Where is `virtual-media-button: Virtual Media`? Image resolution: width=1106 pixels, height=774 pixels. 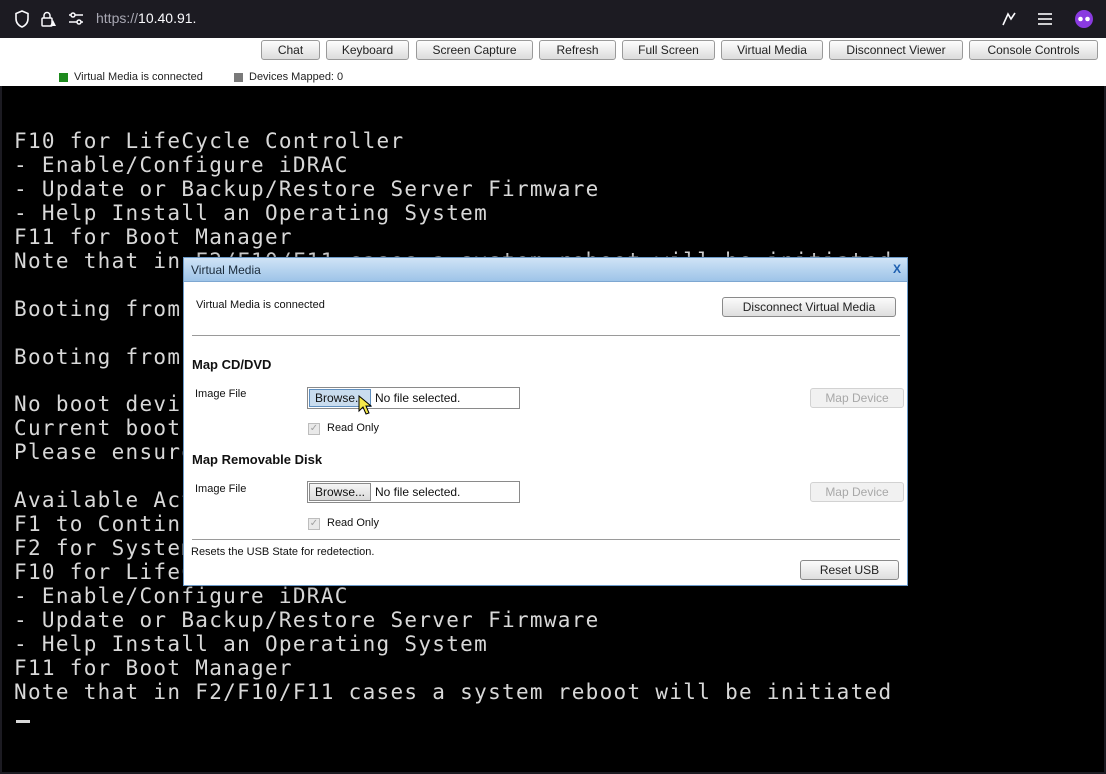
virtual-media-button: Virtual Media is located at coordinates (772, 50).